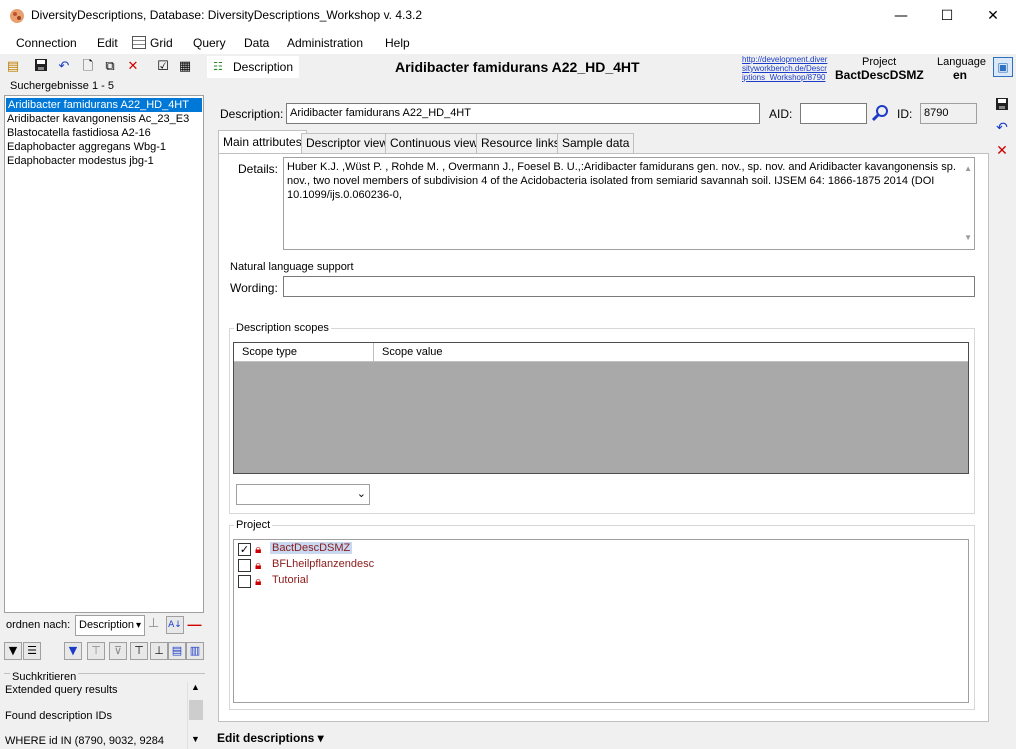 Image resolution: width=1016 pixels, height=749 pixels. Describe the element at coordinates (73, 651) in the screenshot. I see `filter-icon: ▼` at that location.